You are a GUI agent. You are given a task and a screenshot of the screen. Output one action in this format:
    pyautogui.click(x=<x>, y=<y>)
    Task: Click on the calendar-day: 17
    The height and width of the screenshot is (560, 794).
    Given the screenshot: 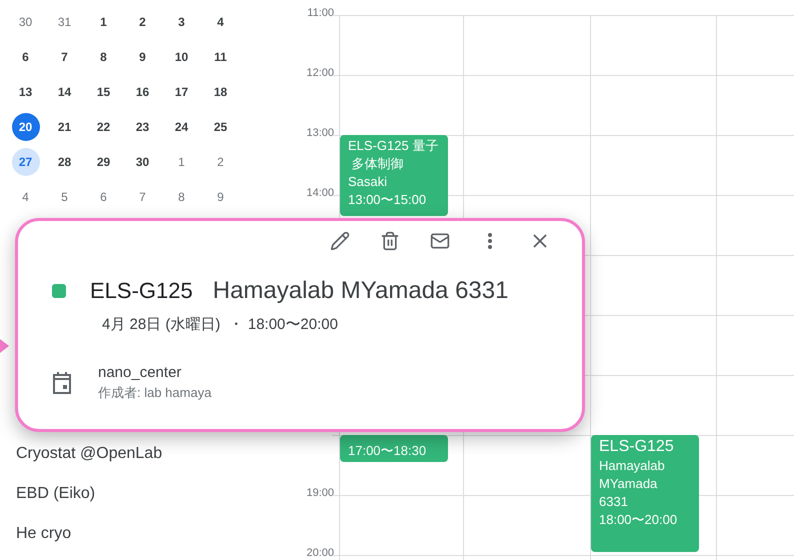 What is the action you would take?
    pyautogui.click(x=182, y=92)
    